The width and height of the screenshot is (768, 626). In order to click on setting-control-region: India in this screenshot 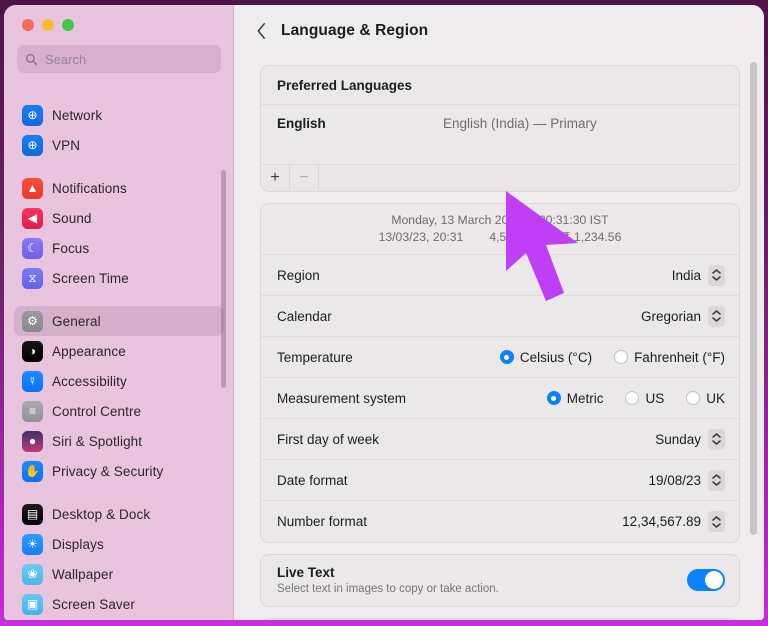, I will do `click(698, 275)`.